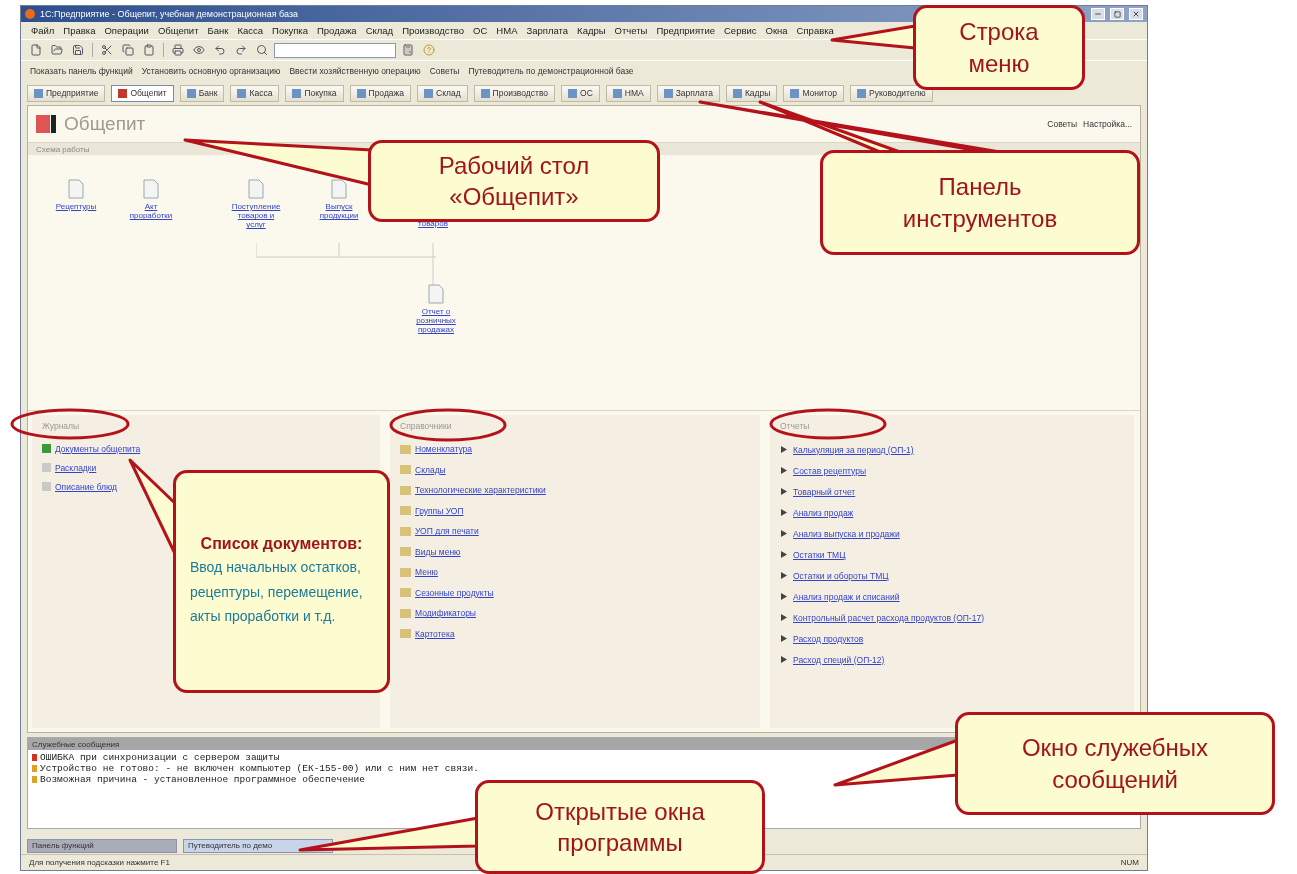 The width and height of the screenshot is (1297, 874). What do you see at coordinates (211, 71) in the screenshot?
I see `toolbar-action: Установить основную организацию` at bounding box center [211, 71].